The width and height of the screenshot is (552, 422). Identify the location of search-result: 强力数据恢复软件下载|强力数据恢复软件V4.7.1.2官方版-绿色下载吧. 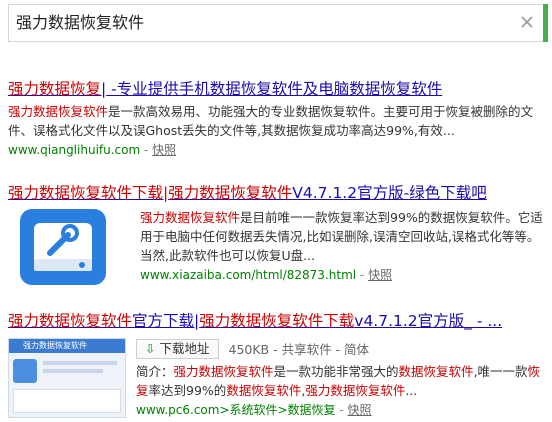
(278, 193).